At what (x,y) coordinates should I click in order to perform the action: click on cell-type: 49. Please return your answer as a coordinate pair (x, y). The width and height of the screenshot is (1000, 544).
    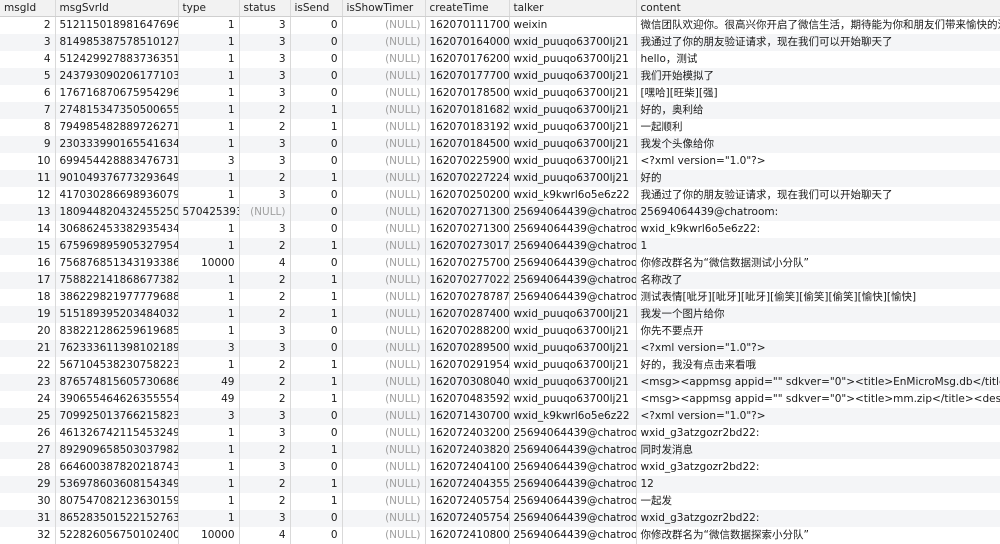
    Looking at the image, I should click on (208, 399).